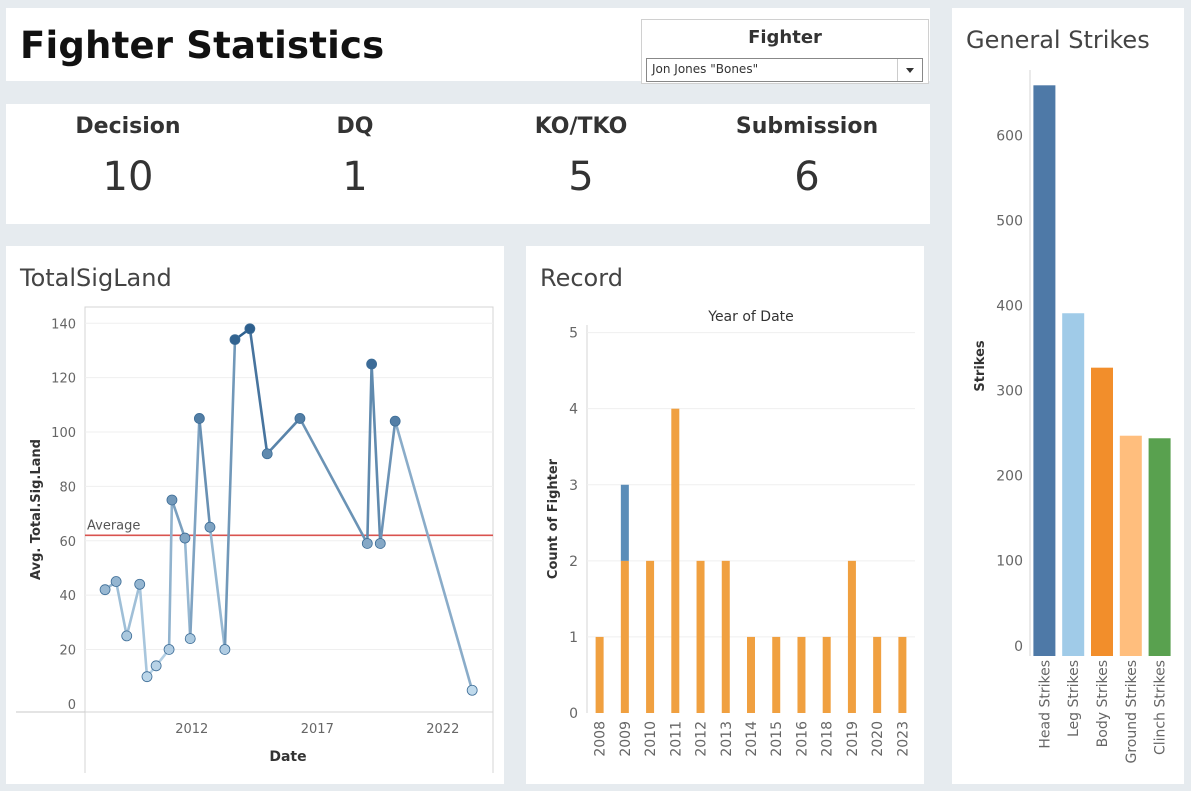  What do you see at coordinates (573, 638) in the screenshot?
I see `y-tick-label: 1` at bounding box center [573, 638].